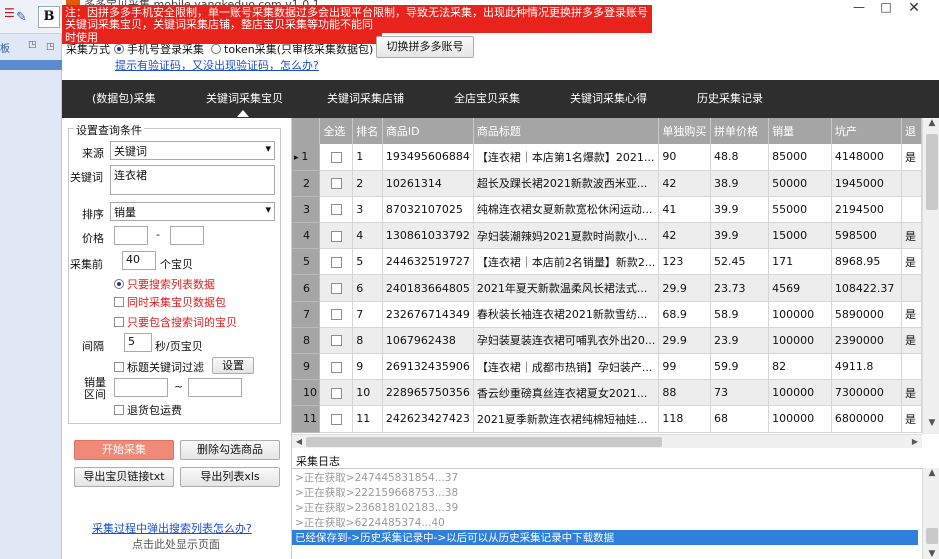  What do you see at coordinates (159, 49) in the screenshot?
I see `mode-radio-phone: 手机号登录采集` at bounding box center [159, 49].